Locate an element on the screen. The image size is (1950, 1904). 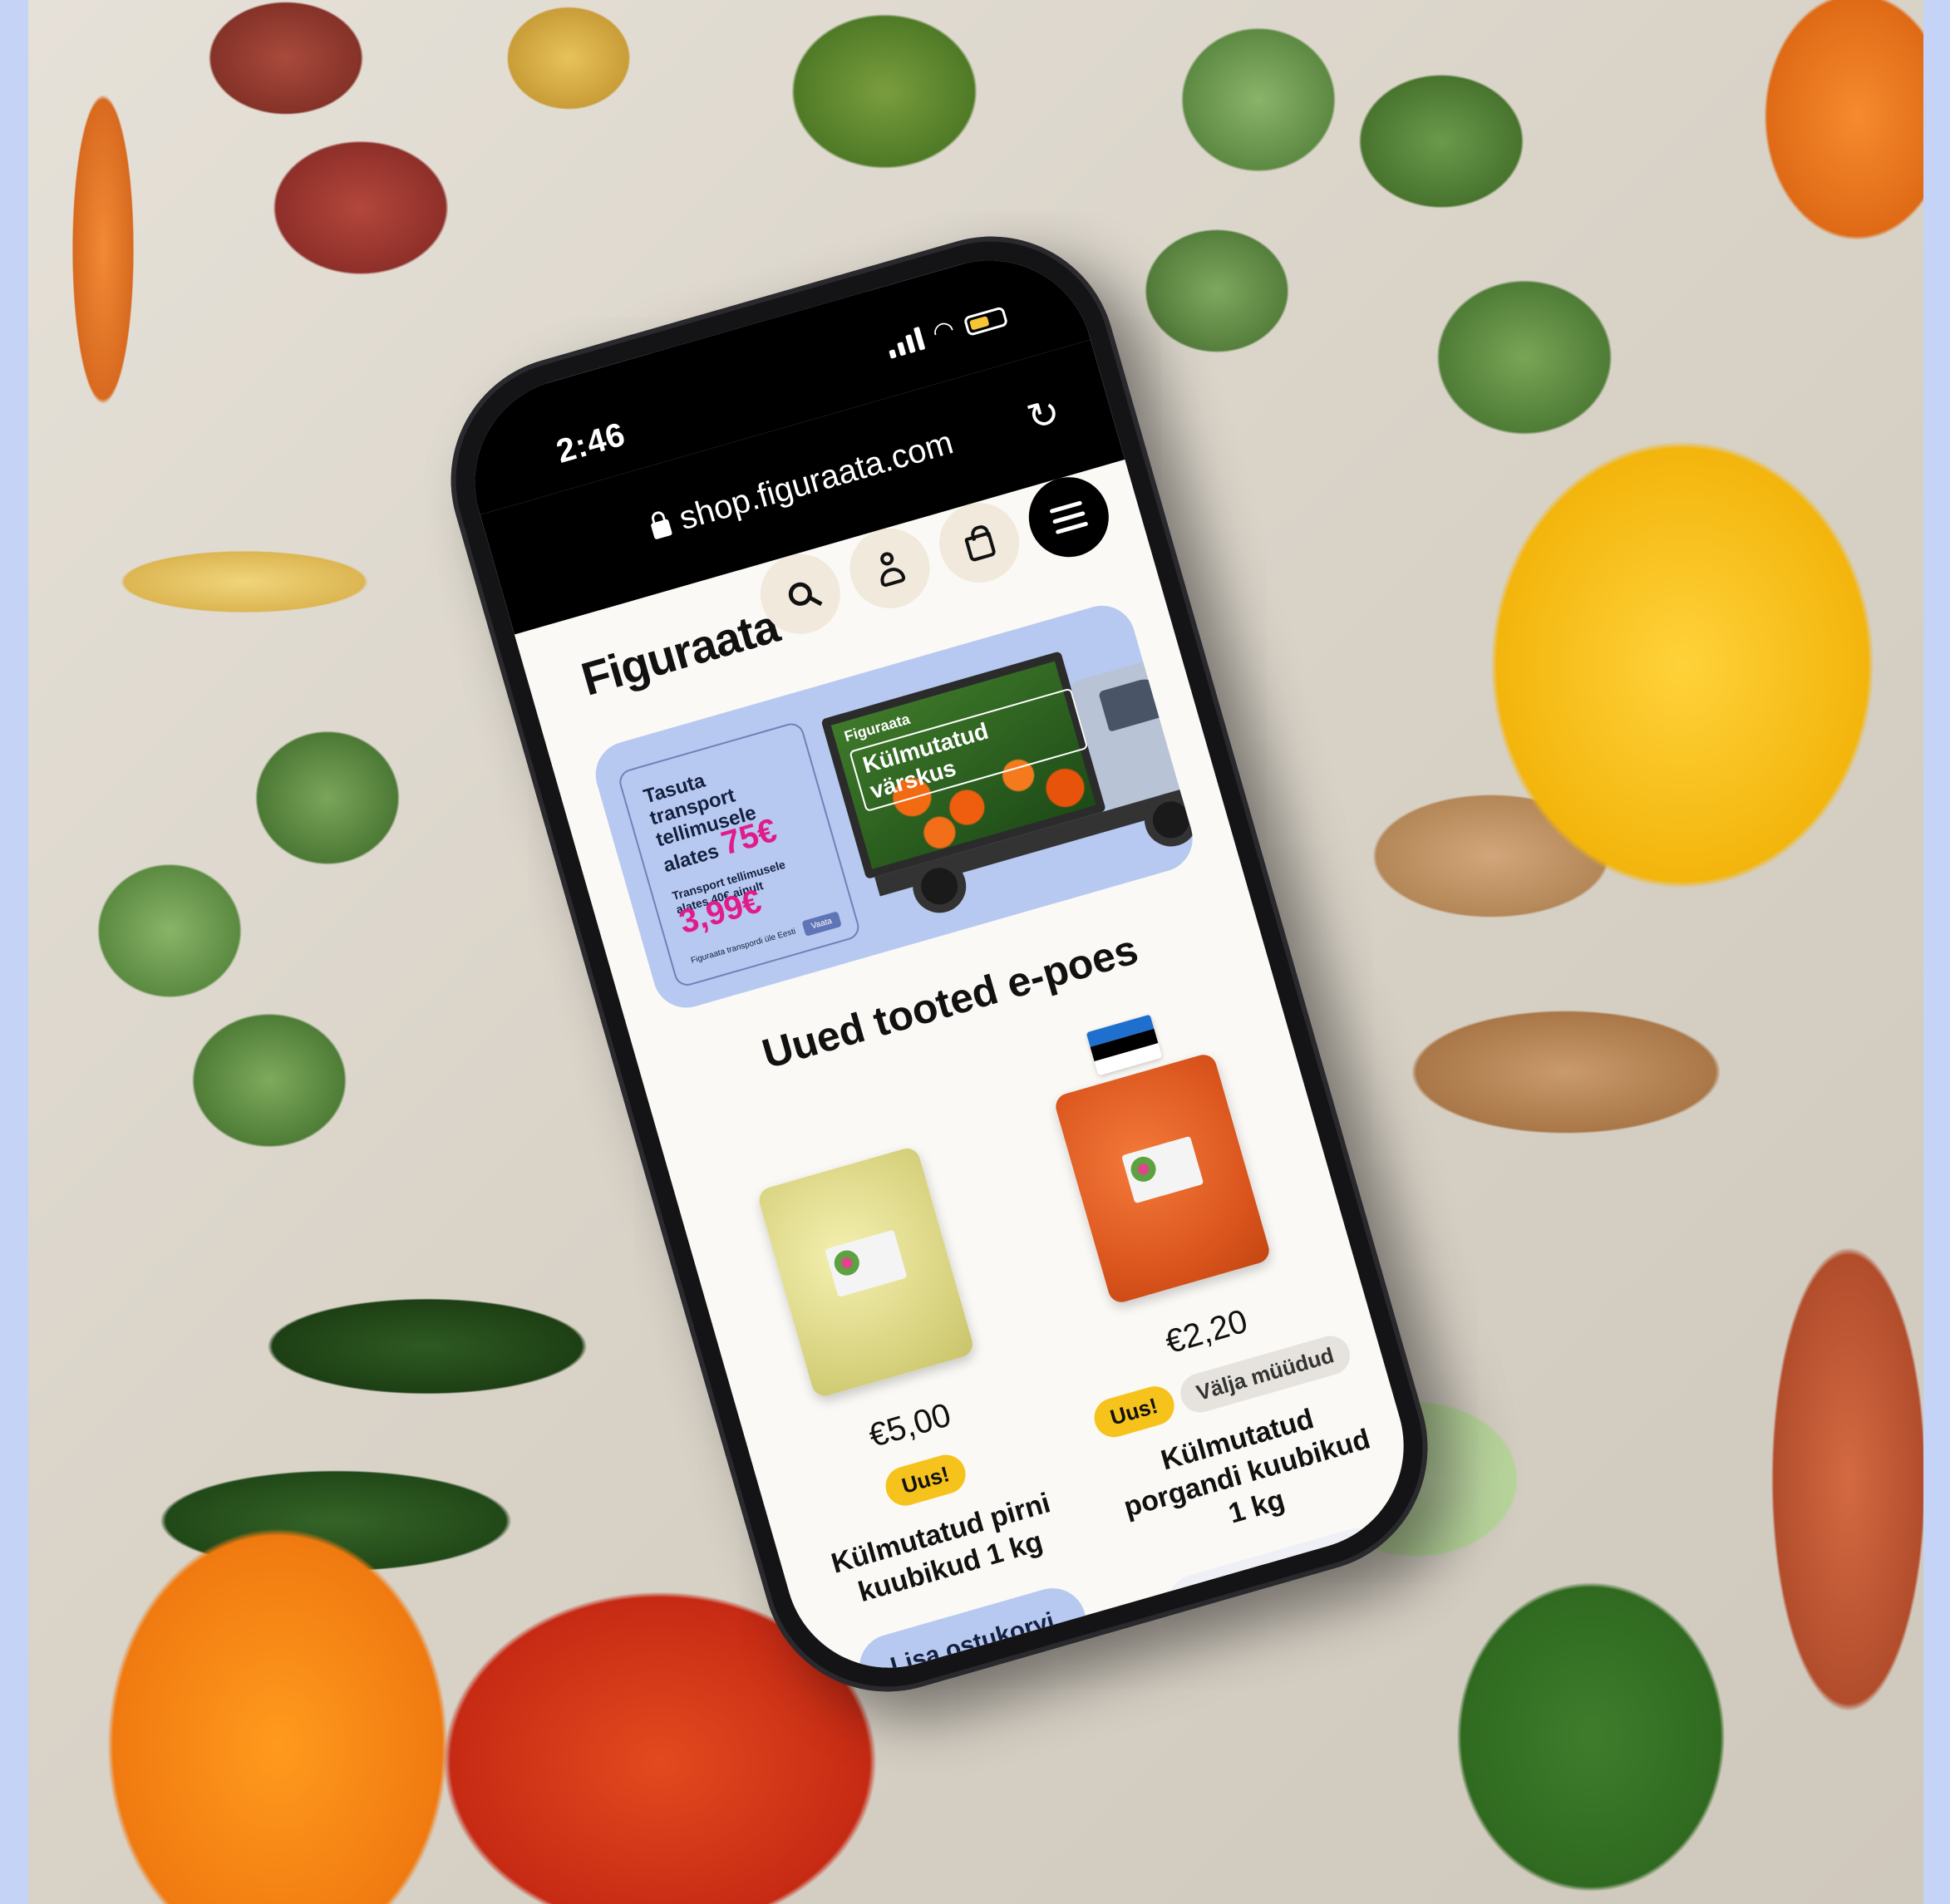
lock-icon is located at coordinates (661, 529).